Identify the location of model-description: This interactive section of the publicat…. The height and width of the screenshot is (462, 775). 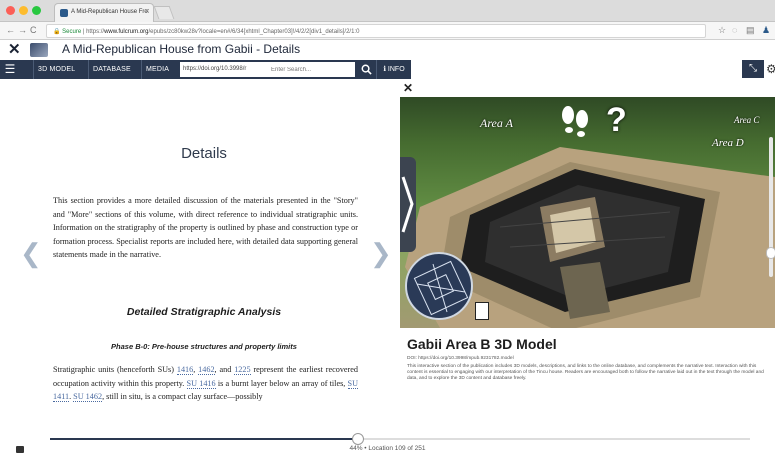
(585, 373).